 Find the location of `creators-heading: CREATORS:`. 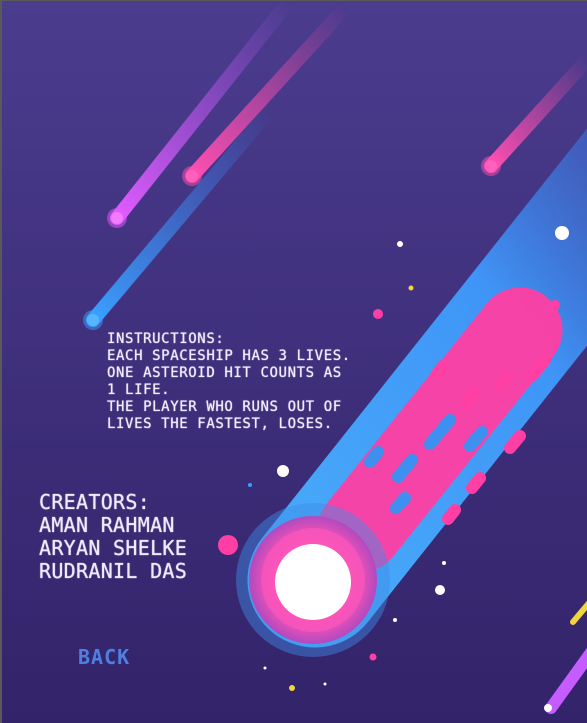

creators-heading: CREATORS: is located at coordinates (95, 502).